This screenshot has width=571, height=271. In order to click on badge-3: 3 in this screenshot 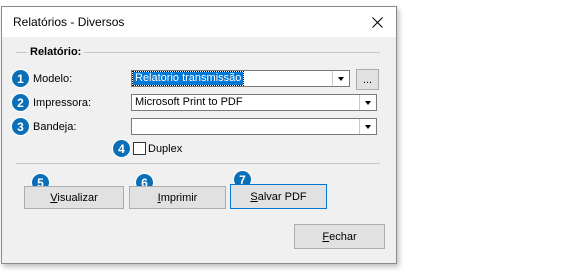, I will do `click(20, 126)`.